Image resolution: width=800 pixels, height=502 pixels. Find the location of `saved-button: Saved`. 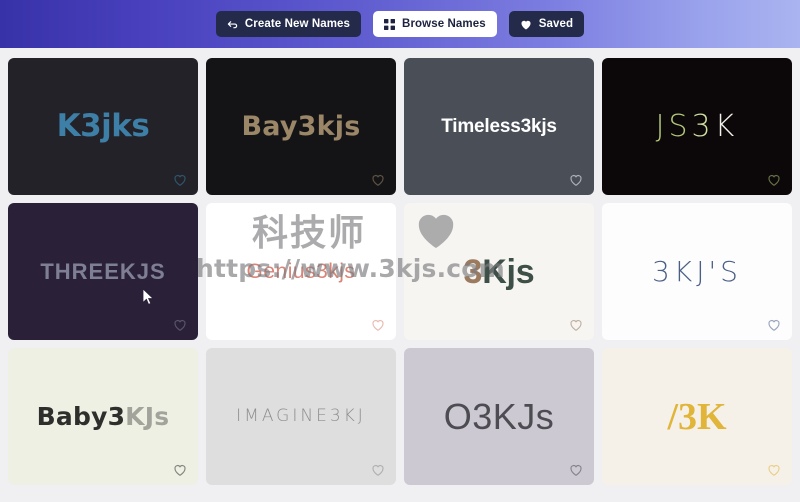

saved-button: Saved is located at coordinates (546, 24).